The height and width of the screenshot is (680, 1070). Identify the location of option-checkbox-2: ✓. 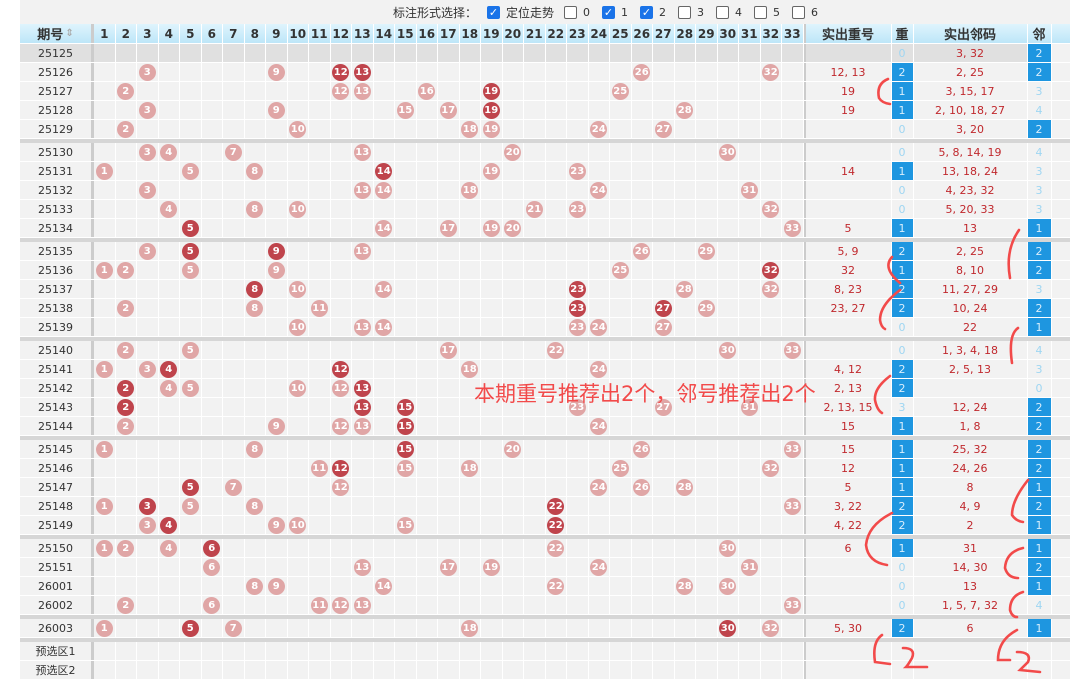
(647, 12).